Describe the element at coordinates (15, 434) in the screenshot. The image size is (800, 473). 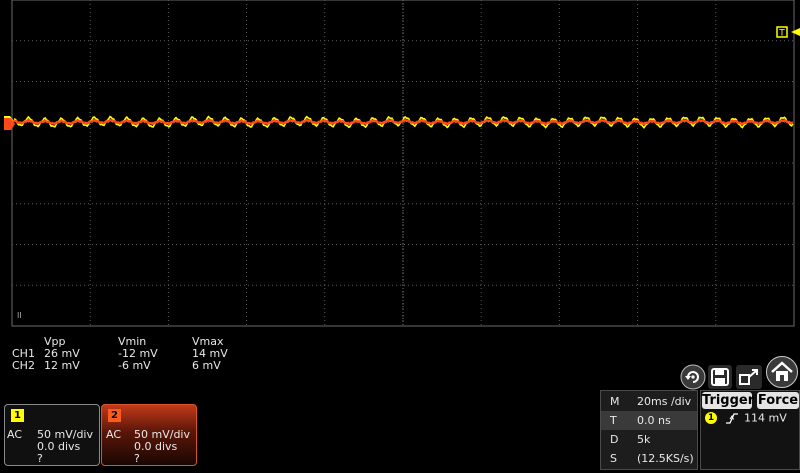
I see `channel-1-coupling: AC` at that location.